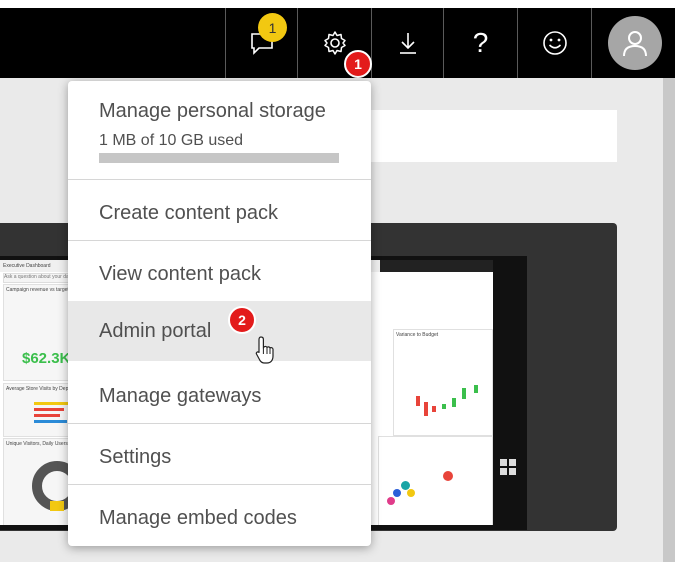 The height and width of the screenshot is (562, 675). I want to click on hand-pointer-icon, so click(264, 350).